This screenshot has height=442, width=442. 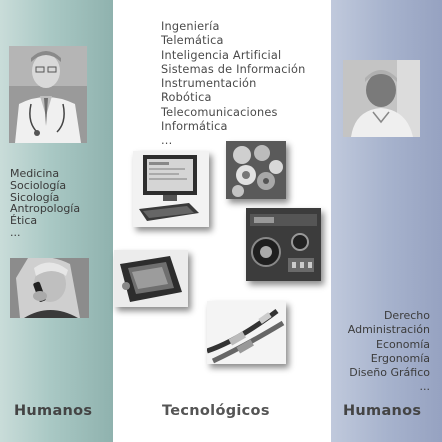 I want to click on instrument-panel-photo, so click(x=283, y=244).